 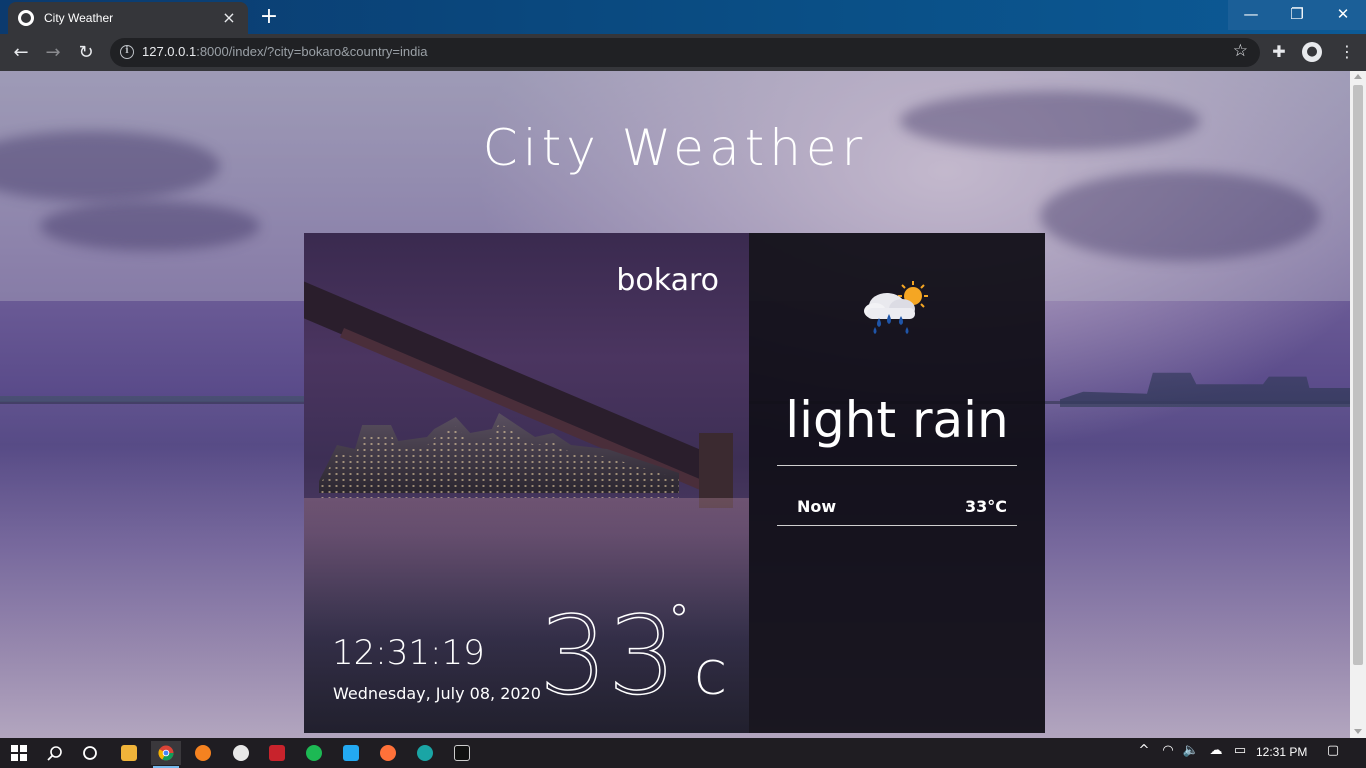 What do you see at coordinates (155, 399) in the screenshot?
I see `background-pier` at bounding box center [155, 399].